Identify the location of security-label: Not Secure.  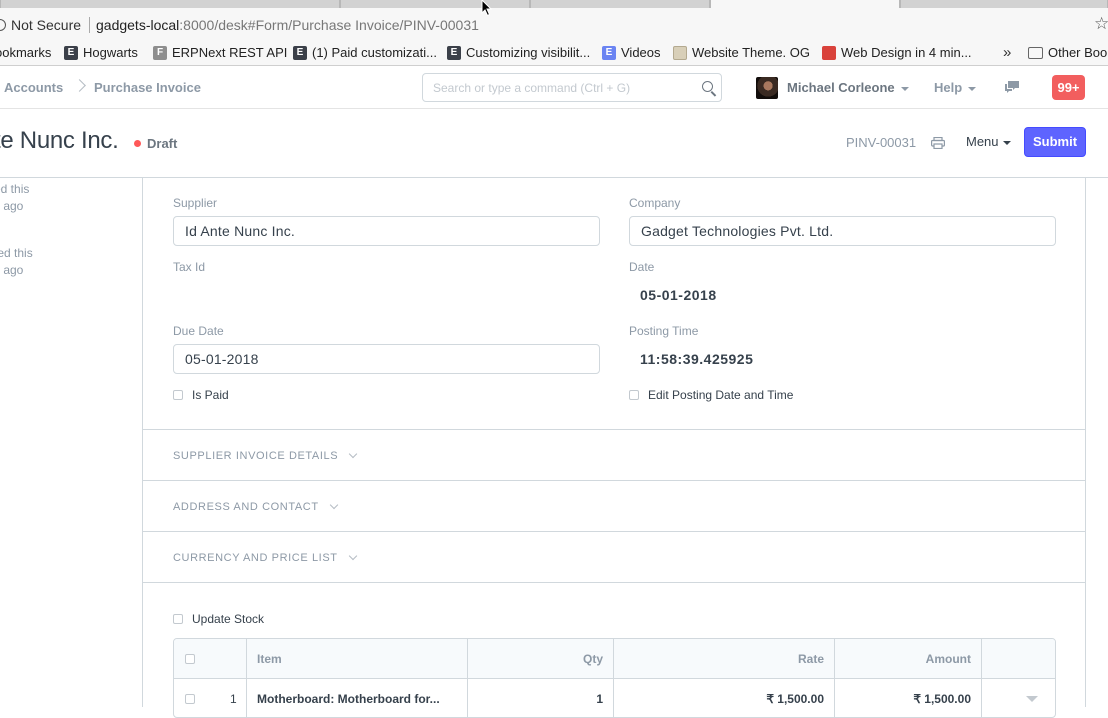
(46, 25).